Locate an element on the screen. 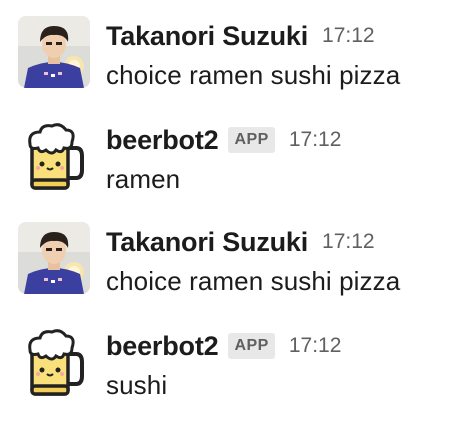 Image resolution: width=454 pixels, height=422 pixels. message-text: ramen is located at coordinates (143, 179).